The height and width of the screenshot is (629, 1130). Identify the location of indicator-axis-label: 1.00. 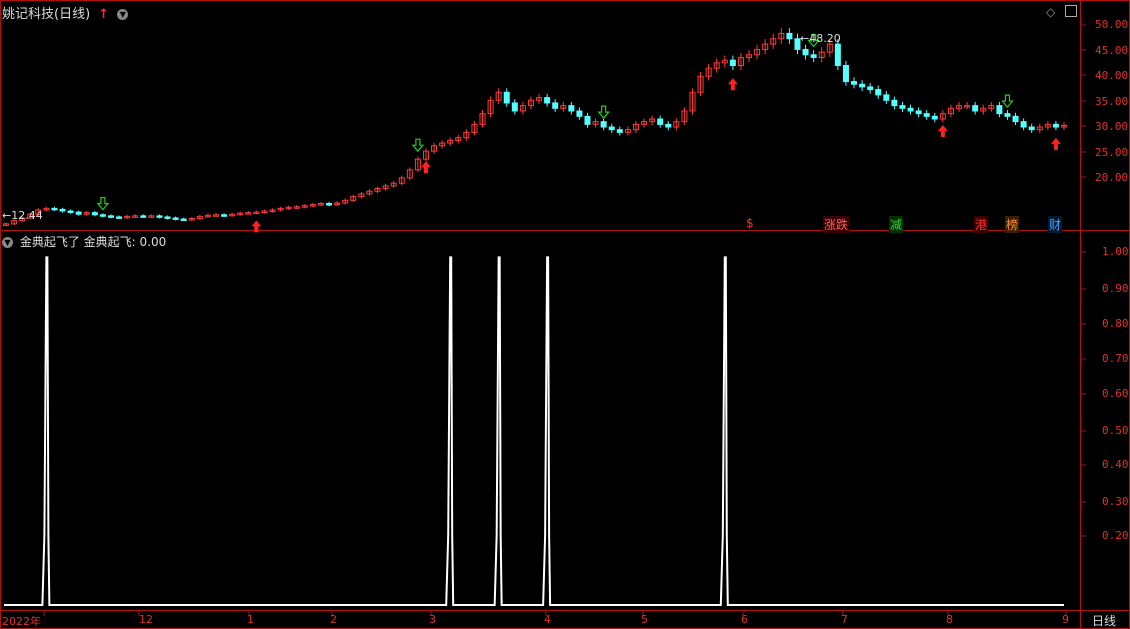
(1115, 251).